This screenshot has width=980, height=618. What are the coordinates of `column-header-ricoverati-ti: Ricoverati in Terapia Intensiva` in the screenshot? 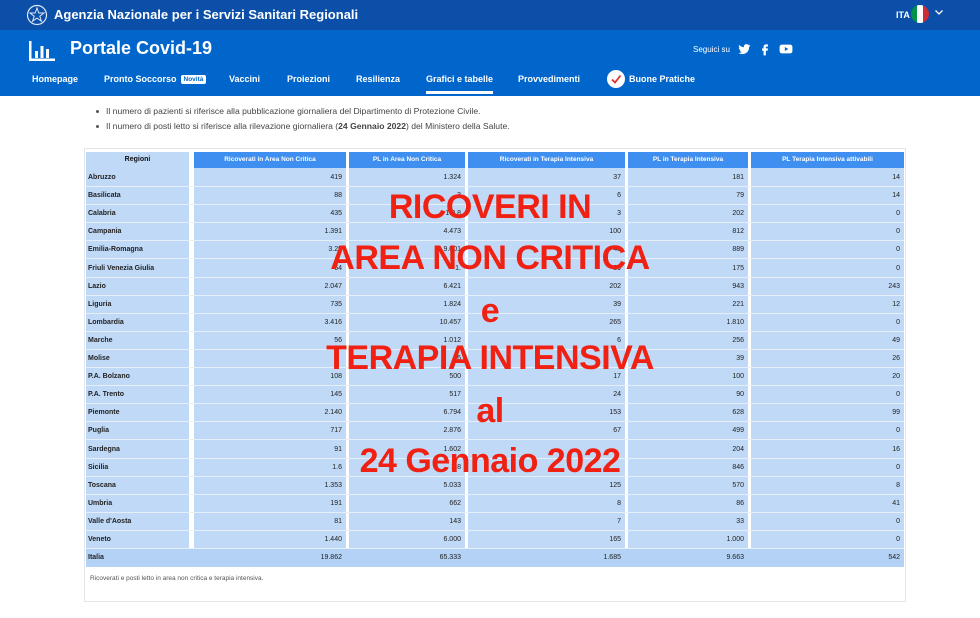 It's located at (546, 160).